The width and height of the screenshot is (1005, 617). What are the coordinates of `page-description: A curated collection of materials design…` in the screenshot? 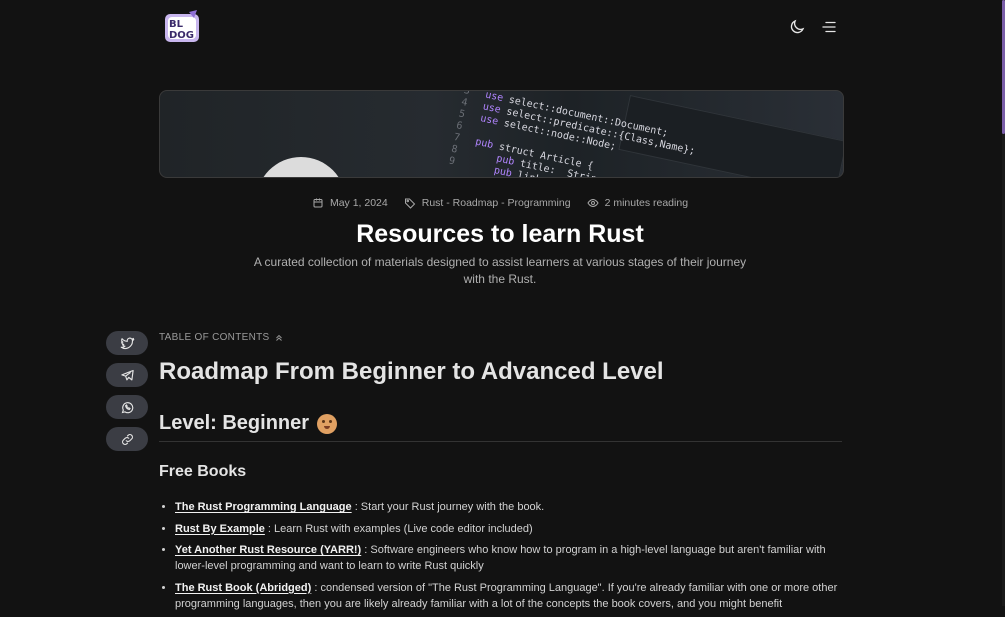 It's located at (500, 270).